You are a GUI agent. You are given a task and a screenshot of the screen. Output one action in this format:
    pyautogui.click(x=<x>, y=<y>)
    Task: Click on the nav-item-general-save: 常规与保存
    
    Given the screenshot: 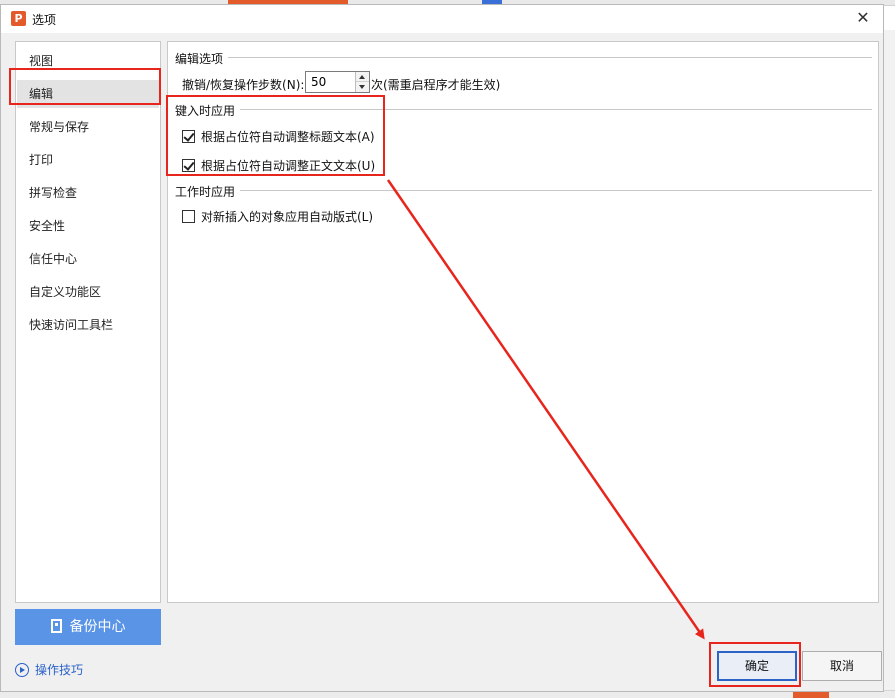 What is the action you would take?
    pyautogui.click(x=88, y=127)
    